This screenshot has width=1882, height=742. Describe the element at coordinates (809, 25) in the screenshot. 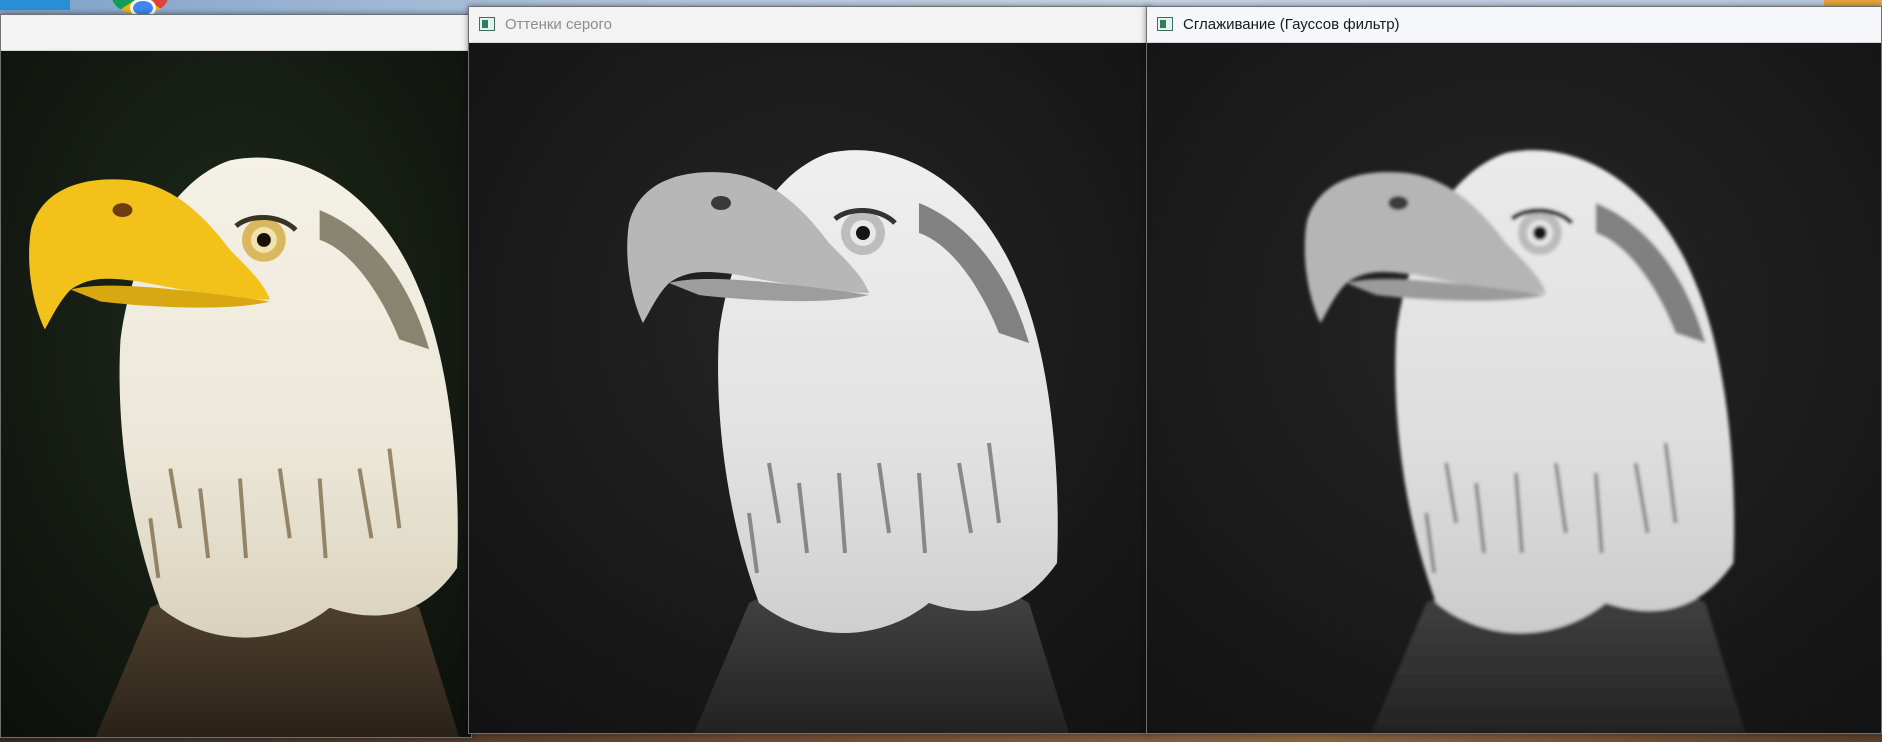

I see `grayscale-window-titlebar: Оттенки серого` at that location.